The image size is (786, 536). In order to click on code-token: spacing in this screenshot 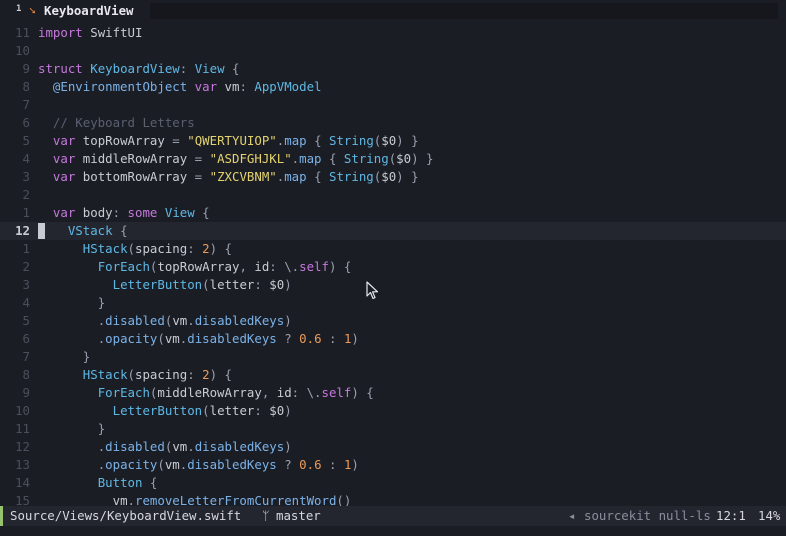, I will do `click(161, 374)`.